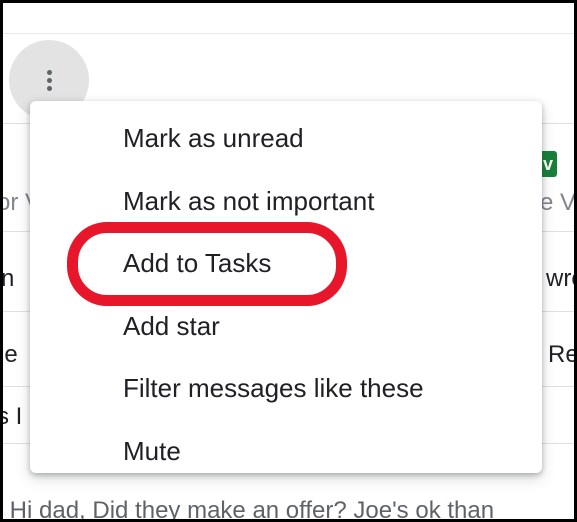  What do you see at coordinates (249, 201) in the screenshot?
I see `menu-item-label: Mark as not important` at bounding box center [249, 201].